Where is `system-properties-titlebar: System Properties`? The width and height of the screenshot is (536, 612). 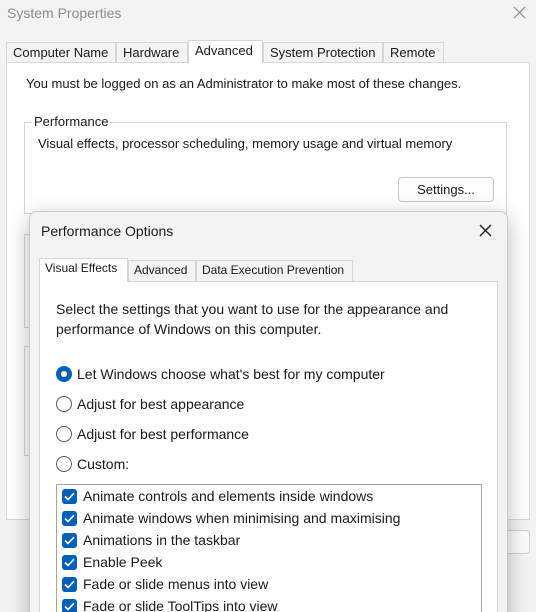
system-properties-titlebar: System Properties is located at coordinates (268, 15).